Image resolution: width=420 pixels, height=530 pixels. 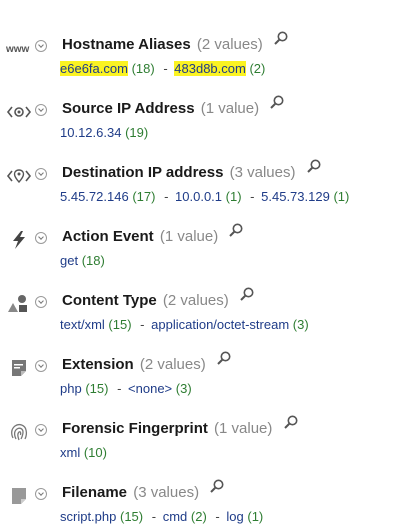 I want to click on field-name: Destination IP address, so click(x=143, y=172).